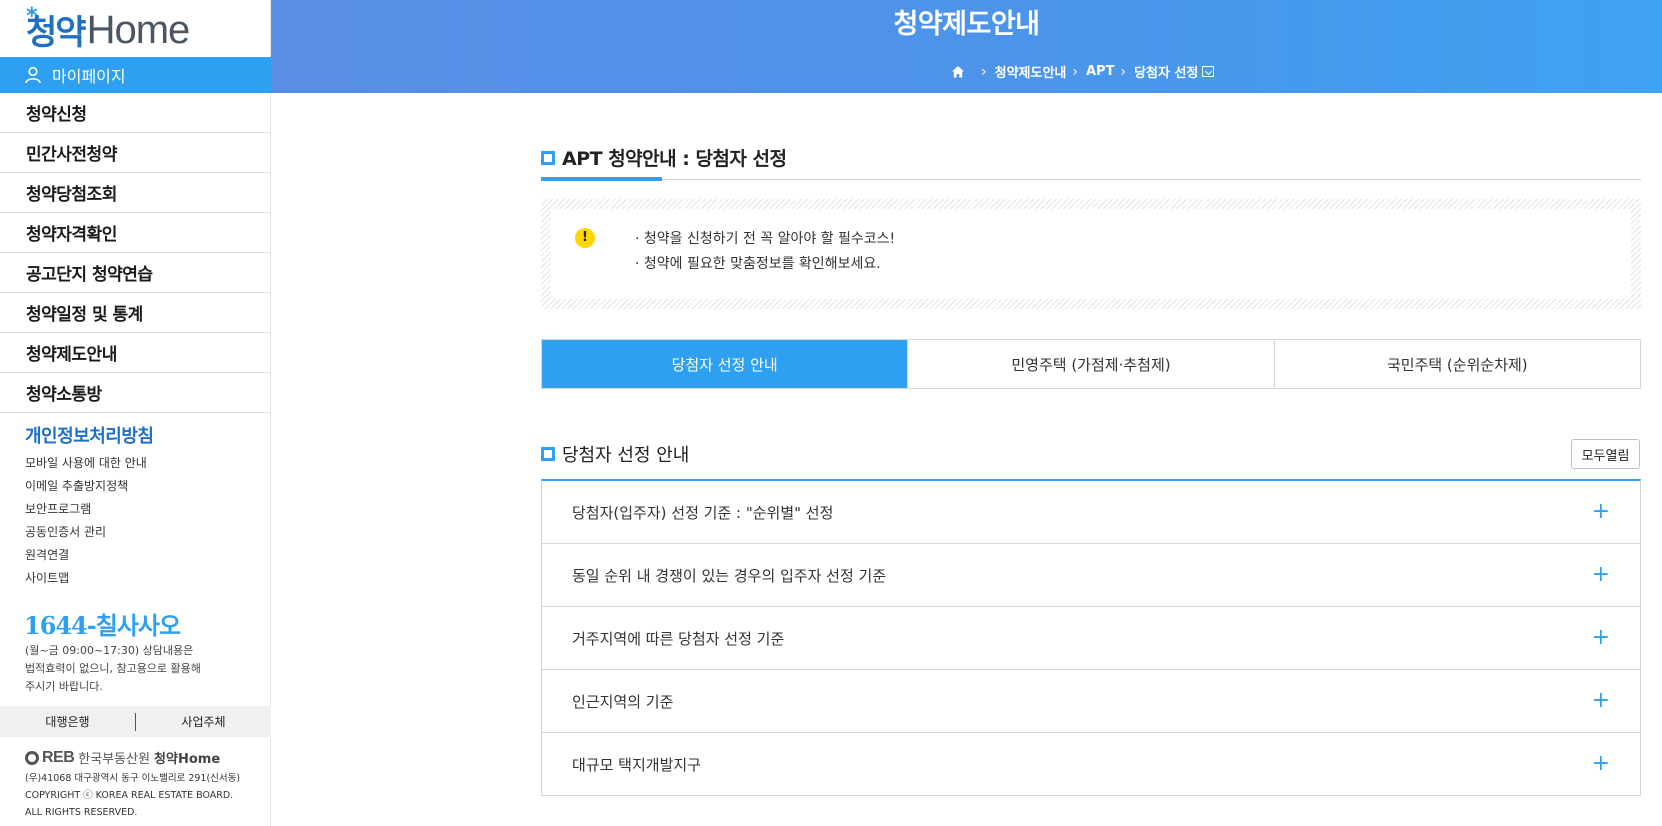 The width and height of the screenshot is (1662, 826). Describe the element at coordinates (585, 238) in the screenshot. I see `warning-icon: !` at that location.